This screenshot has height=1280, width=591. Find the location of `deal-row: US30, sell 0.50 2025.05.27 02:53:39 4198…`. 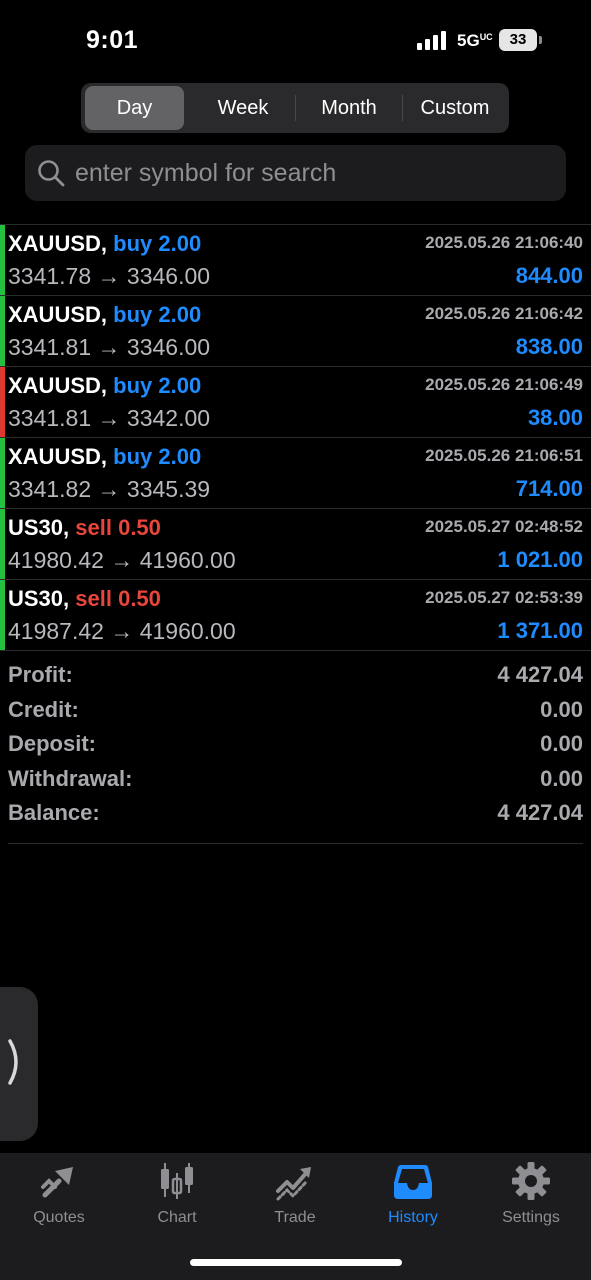

deal-row: US30, sell 0.50 2025.05.27 02:53:39 4198… is located at coordinates (295, 615).